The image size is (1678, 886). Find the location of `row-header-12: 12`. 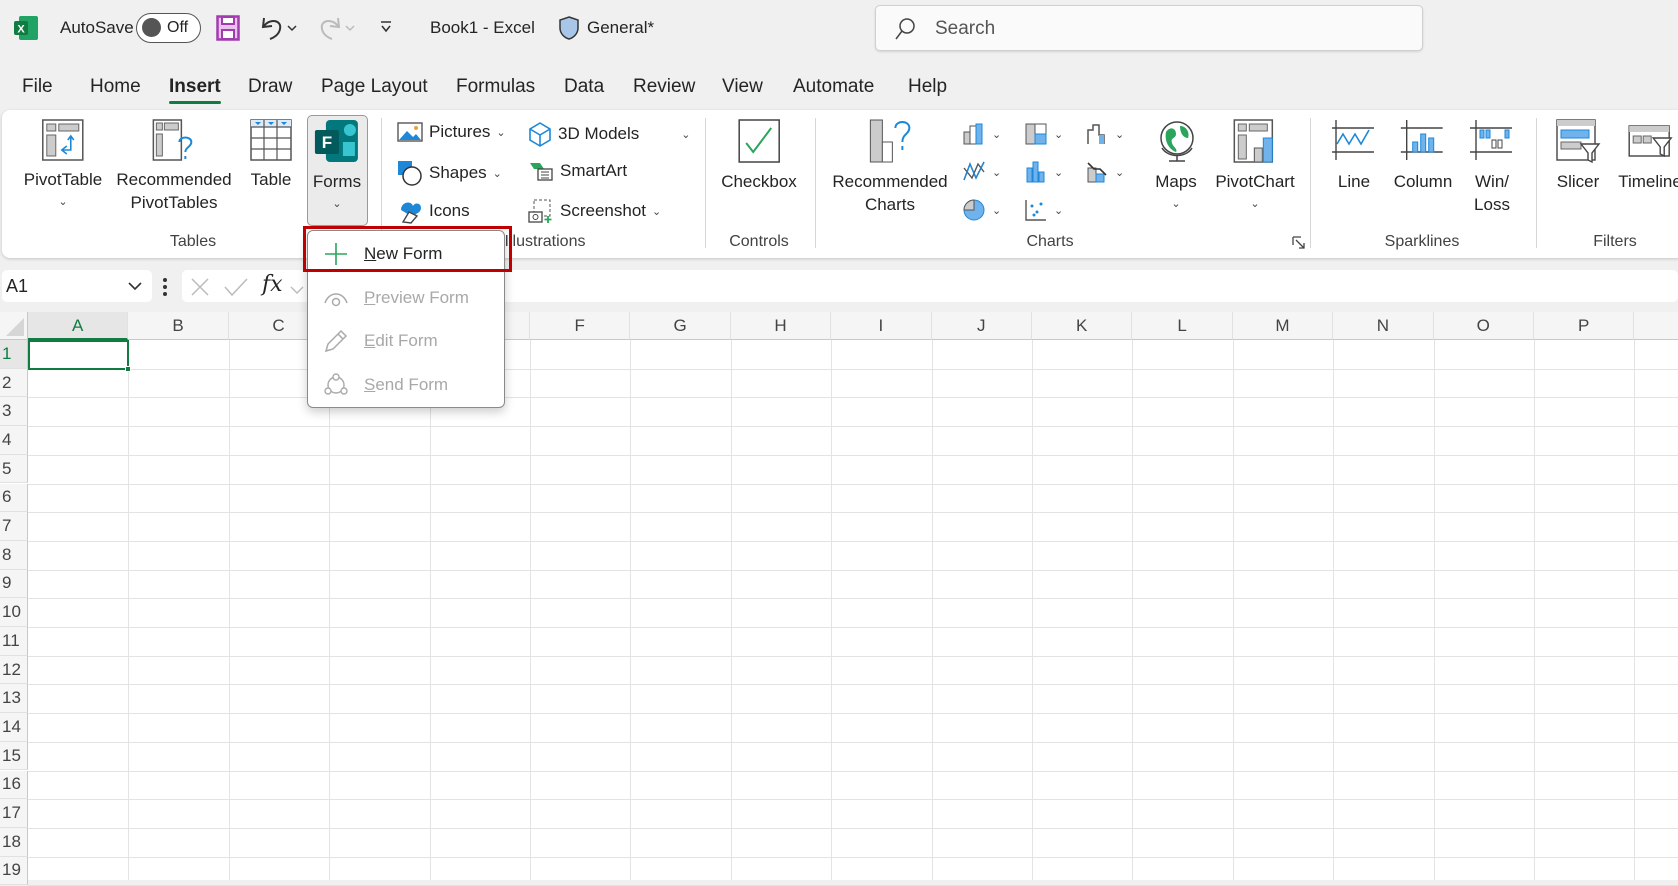

row-header-12: 12 is located at coordinates (14, 670).